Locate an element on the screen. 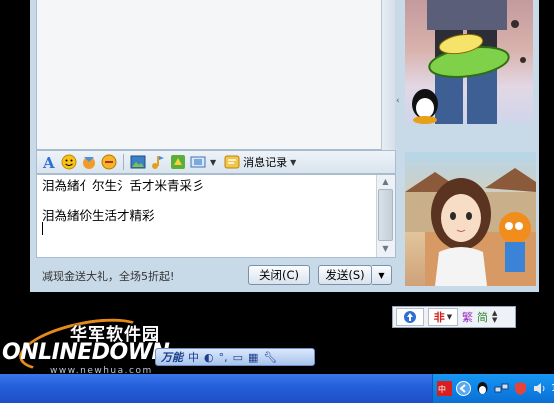 This screenshot has width=554, height=403. message-input-text: 泪為緒亻尔生氵舌才米青采彡 泪為緒伱生活才精彩 is located at coordinates (207, 208).